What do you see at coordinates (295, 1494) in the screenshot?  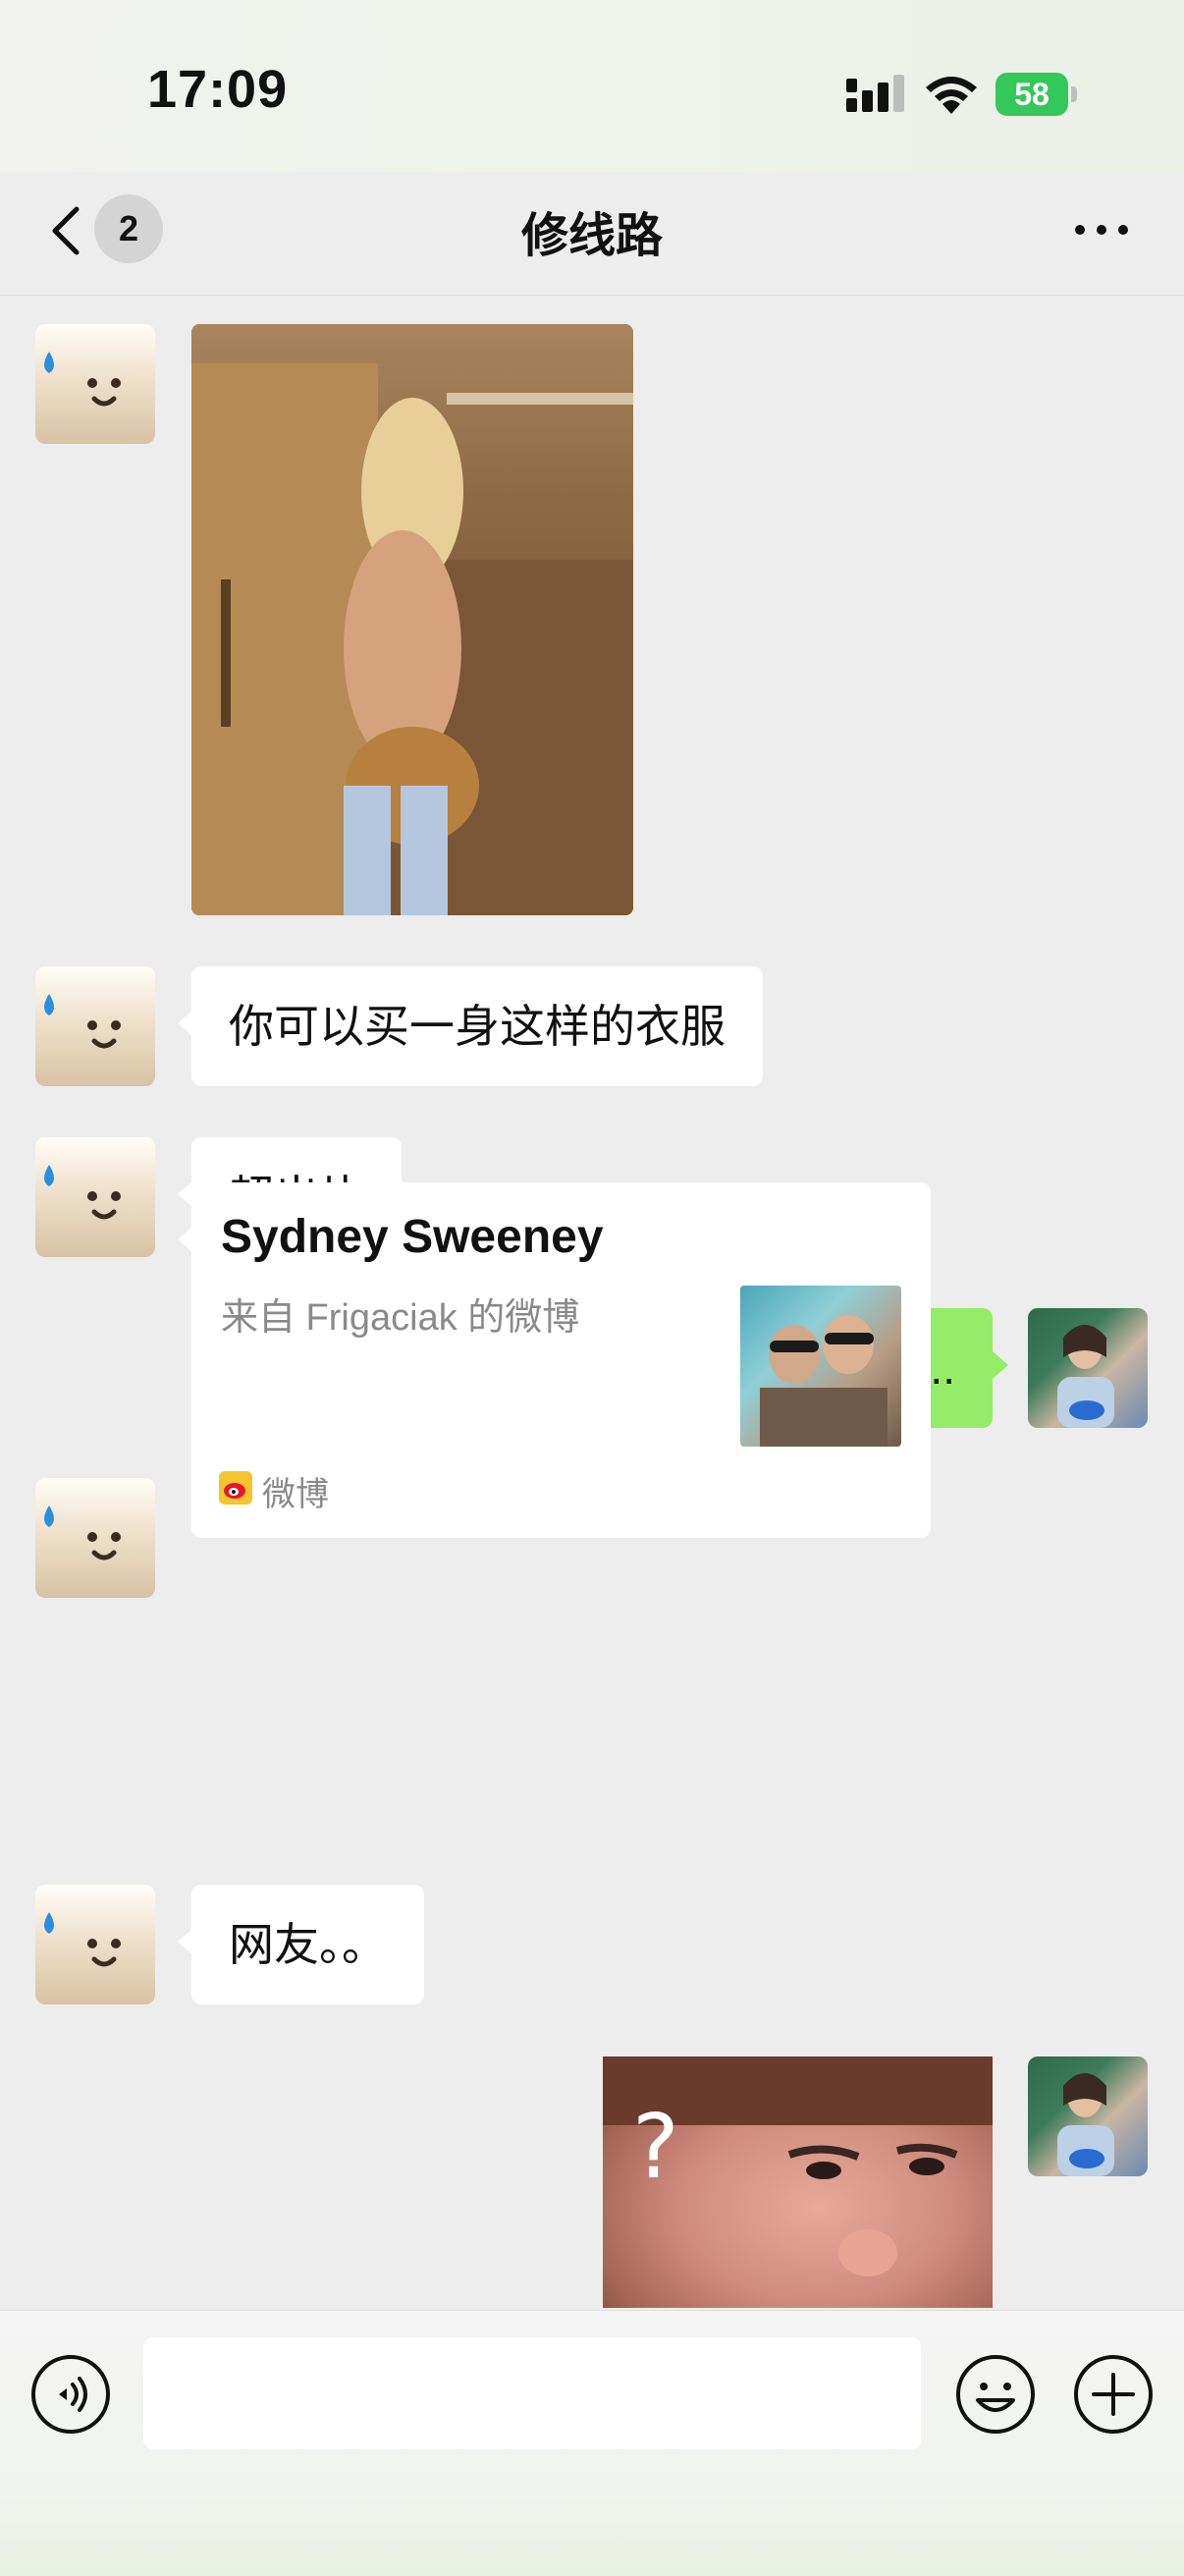 I see `card-source: 微博` at bounding box center [295, 1494].